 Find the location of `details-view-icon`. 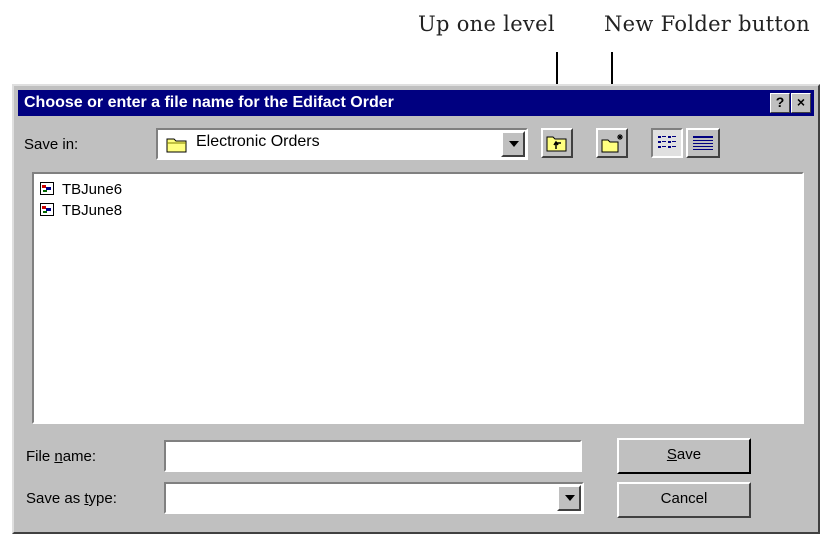

details-view-icon is located at coordinates (703, 143).